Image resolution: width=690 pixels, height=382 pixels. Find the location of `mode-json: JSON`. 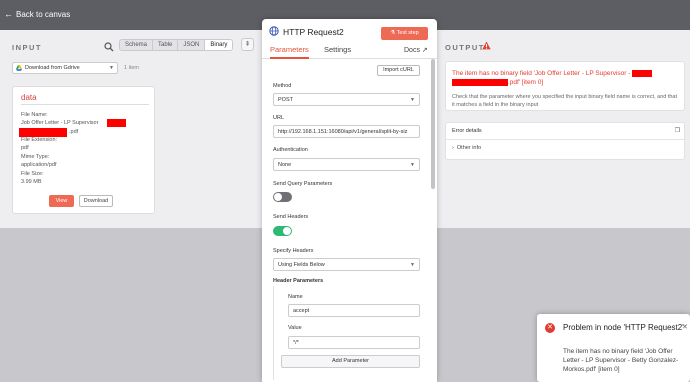

mode-json: JSON is located at coordinates (192, 45).